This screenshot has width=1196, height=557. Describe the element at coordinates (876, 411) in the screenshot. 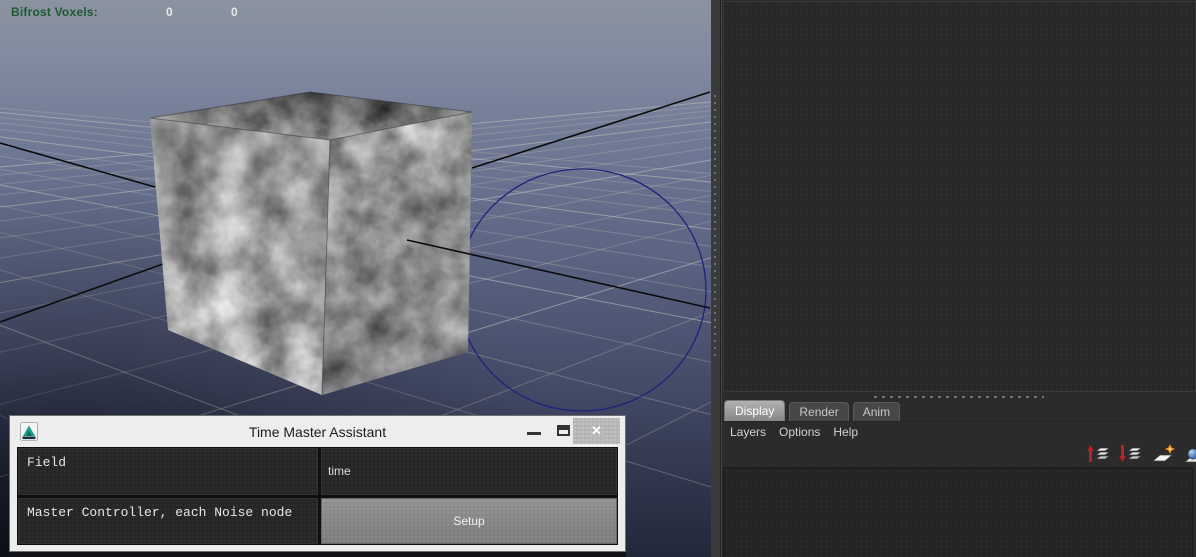

I see `tab-anim: Anim` at that location.